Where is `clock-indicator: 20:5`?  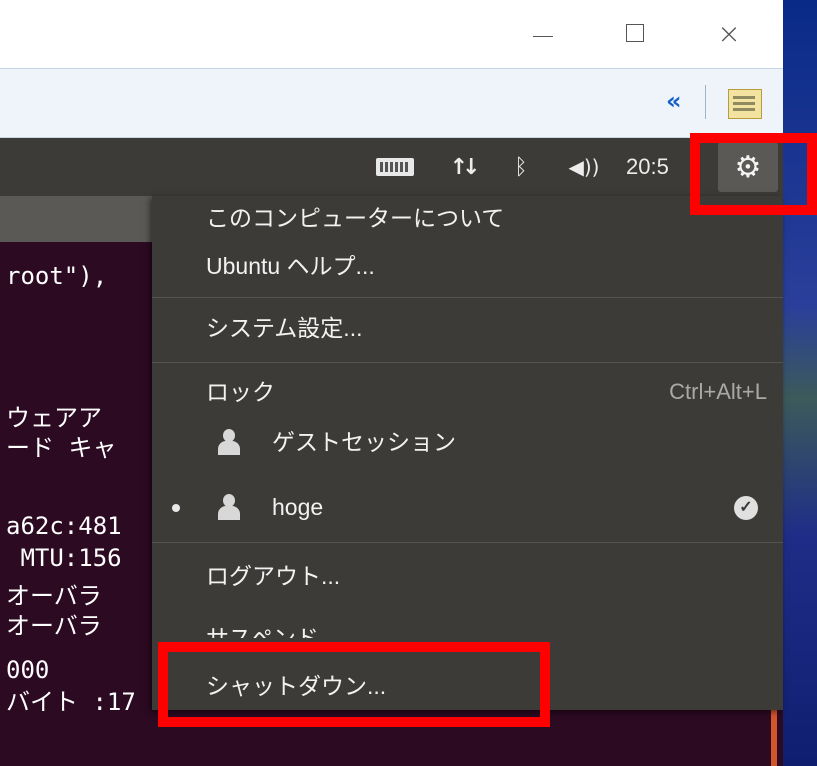 clock-indicator: 20:5 is located at coordinates (657, 167).